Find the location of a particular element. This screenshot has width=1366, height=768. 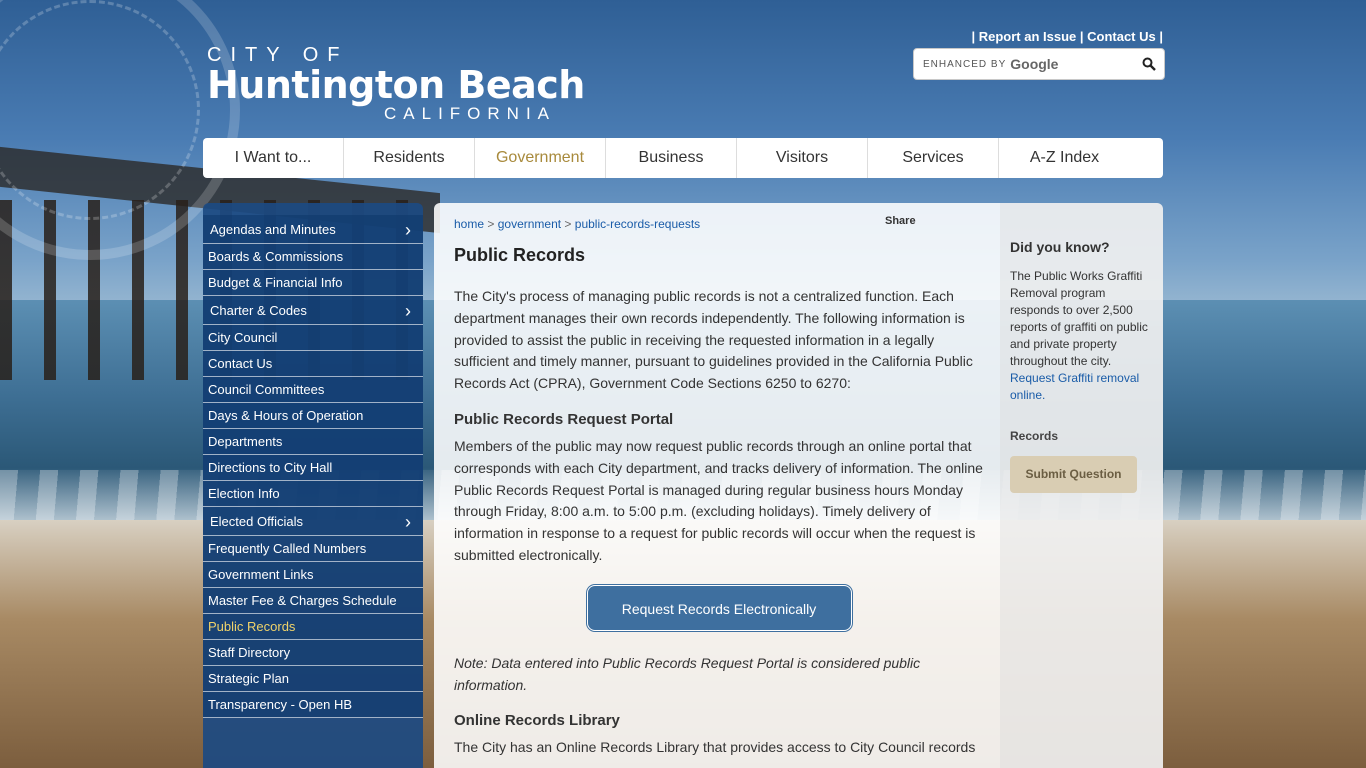

sidebar-item-days-hours: Days & Hours of Operation is located at coordinates (313, 416).